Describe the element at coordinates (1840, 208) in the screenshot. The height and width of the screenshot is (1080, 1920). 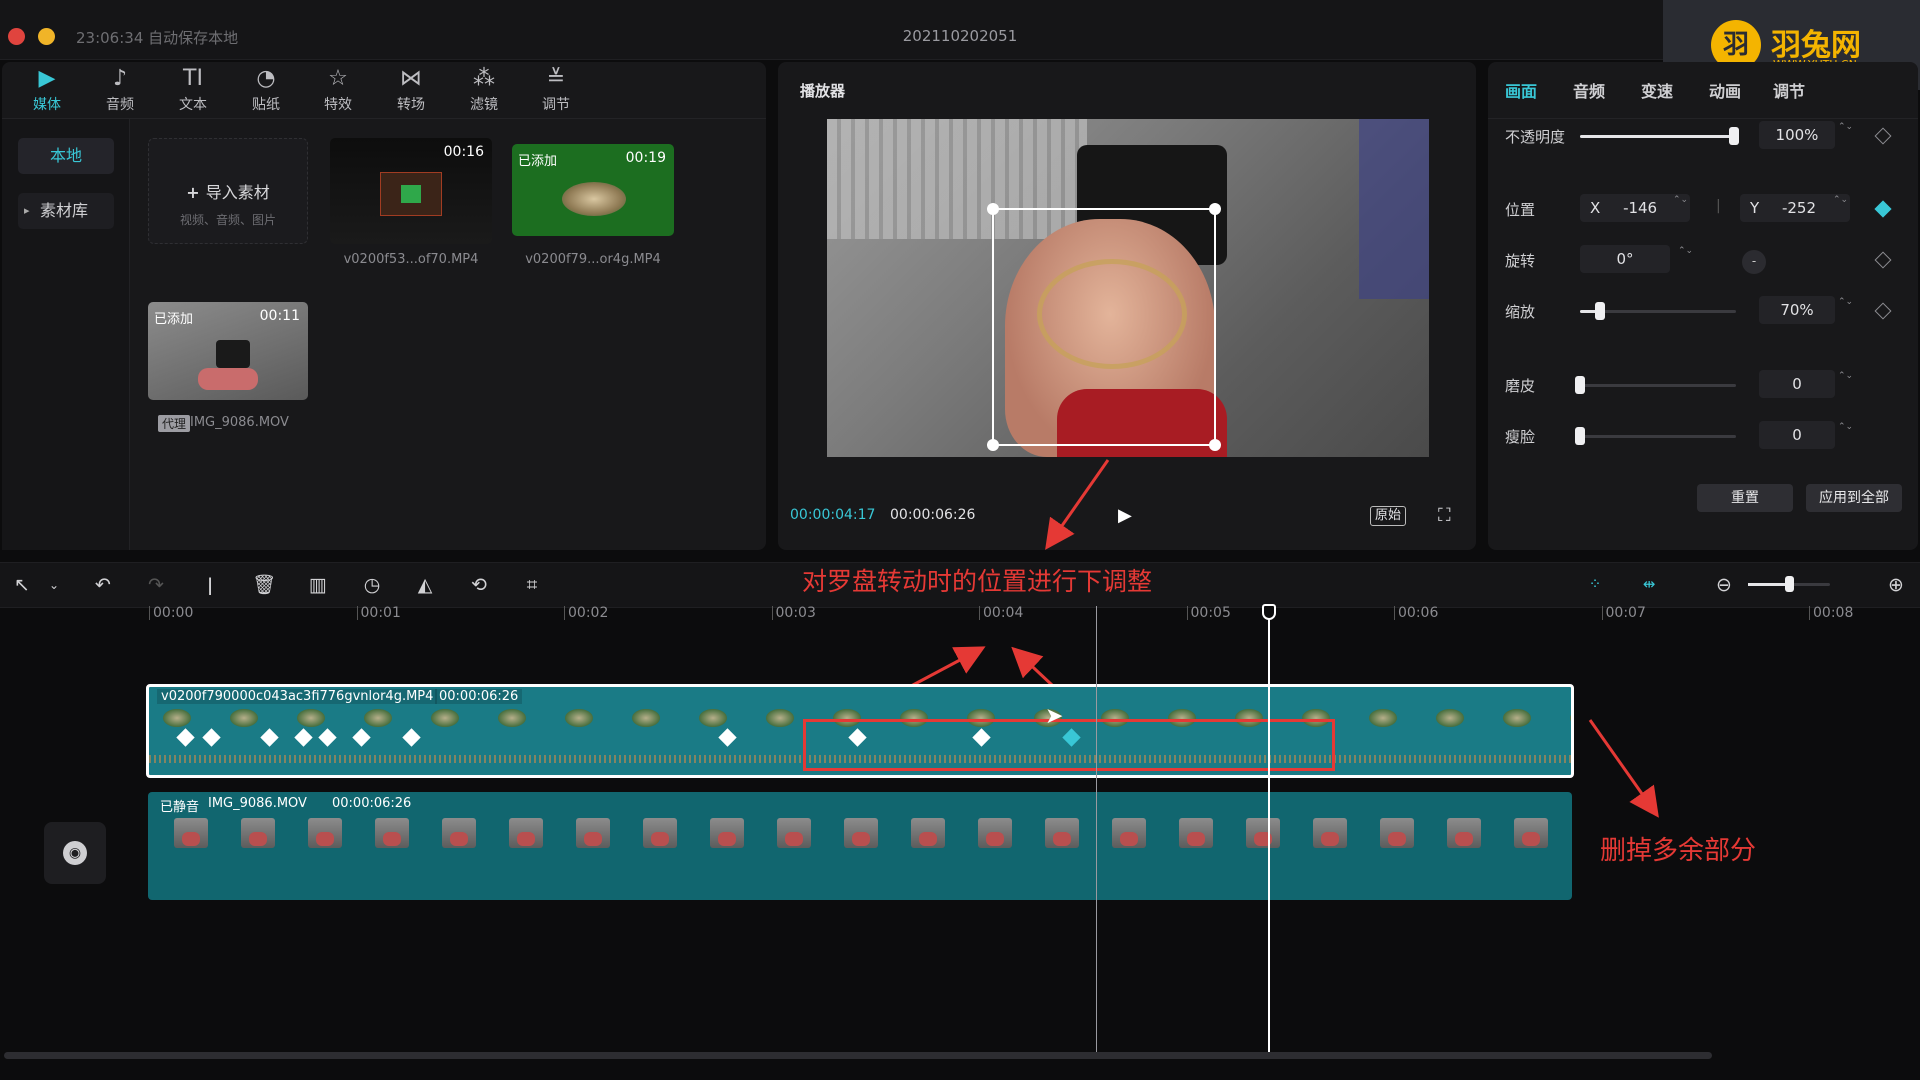
I see `position-y-stepper: ⌃⌄` at that location.